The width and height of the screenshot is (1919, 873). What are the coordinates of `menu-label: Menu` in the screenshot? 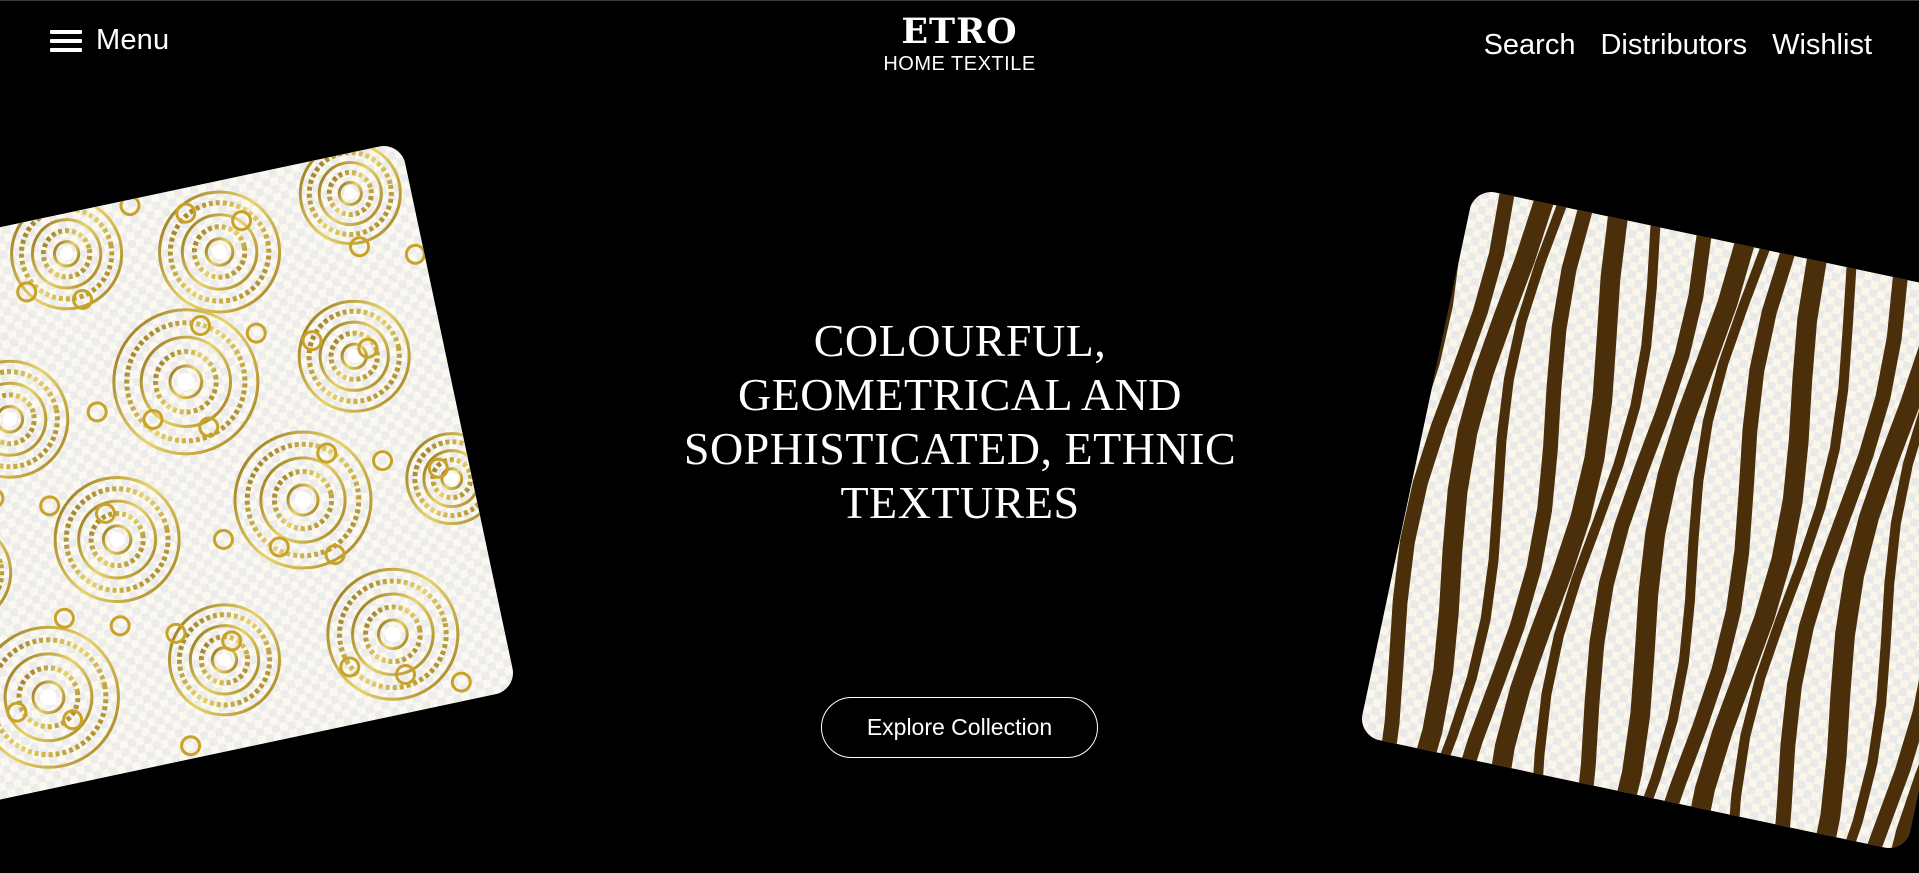 It's located at (133, 40).